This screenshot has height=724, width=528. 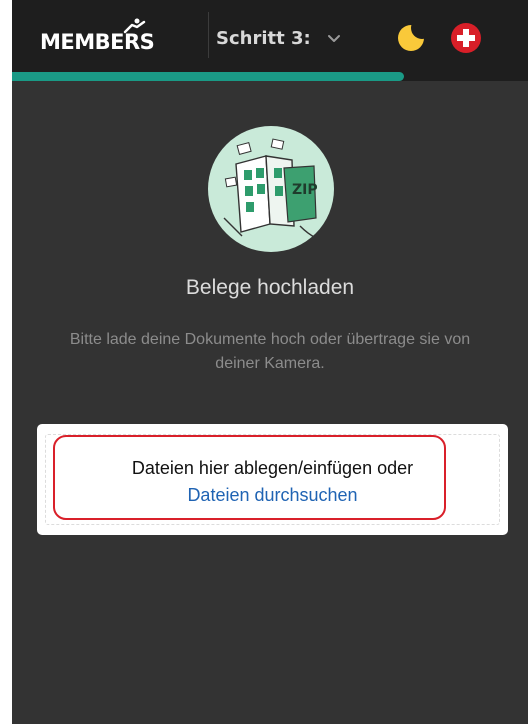 What do you see at coordinates (263, 38) in the screenshot?
I see `step-label: Schritt 3:` at bounding box center [263, 38].